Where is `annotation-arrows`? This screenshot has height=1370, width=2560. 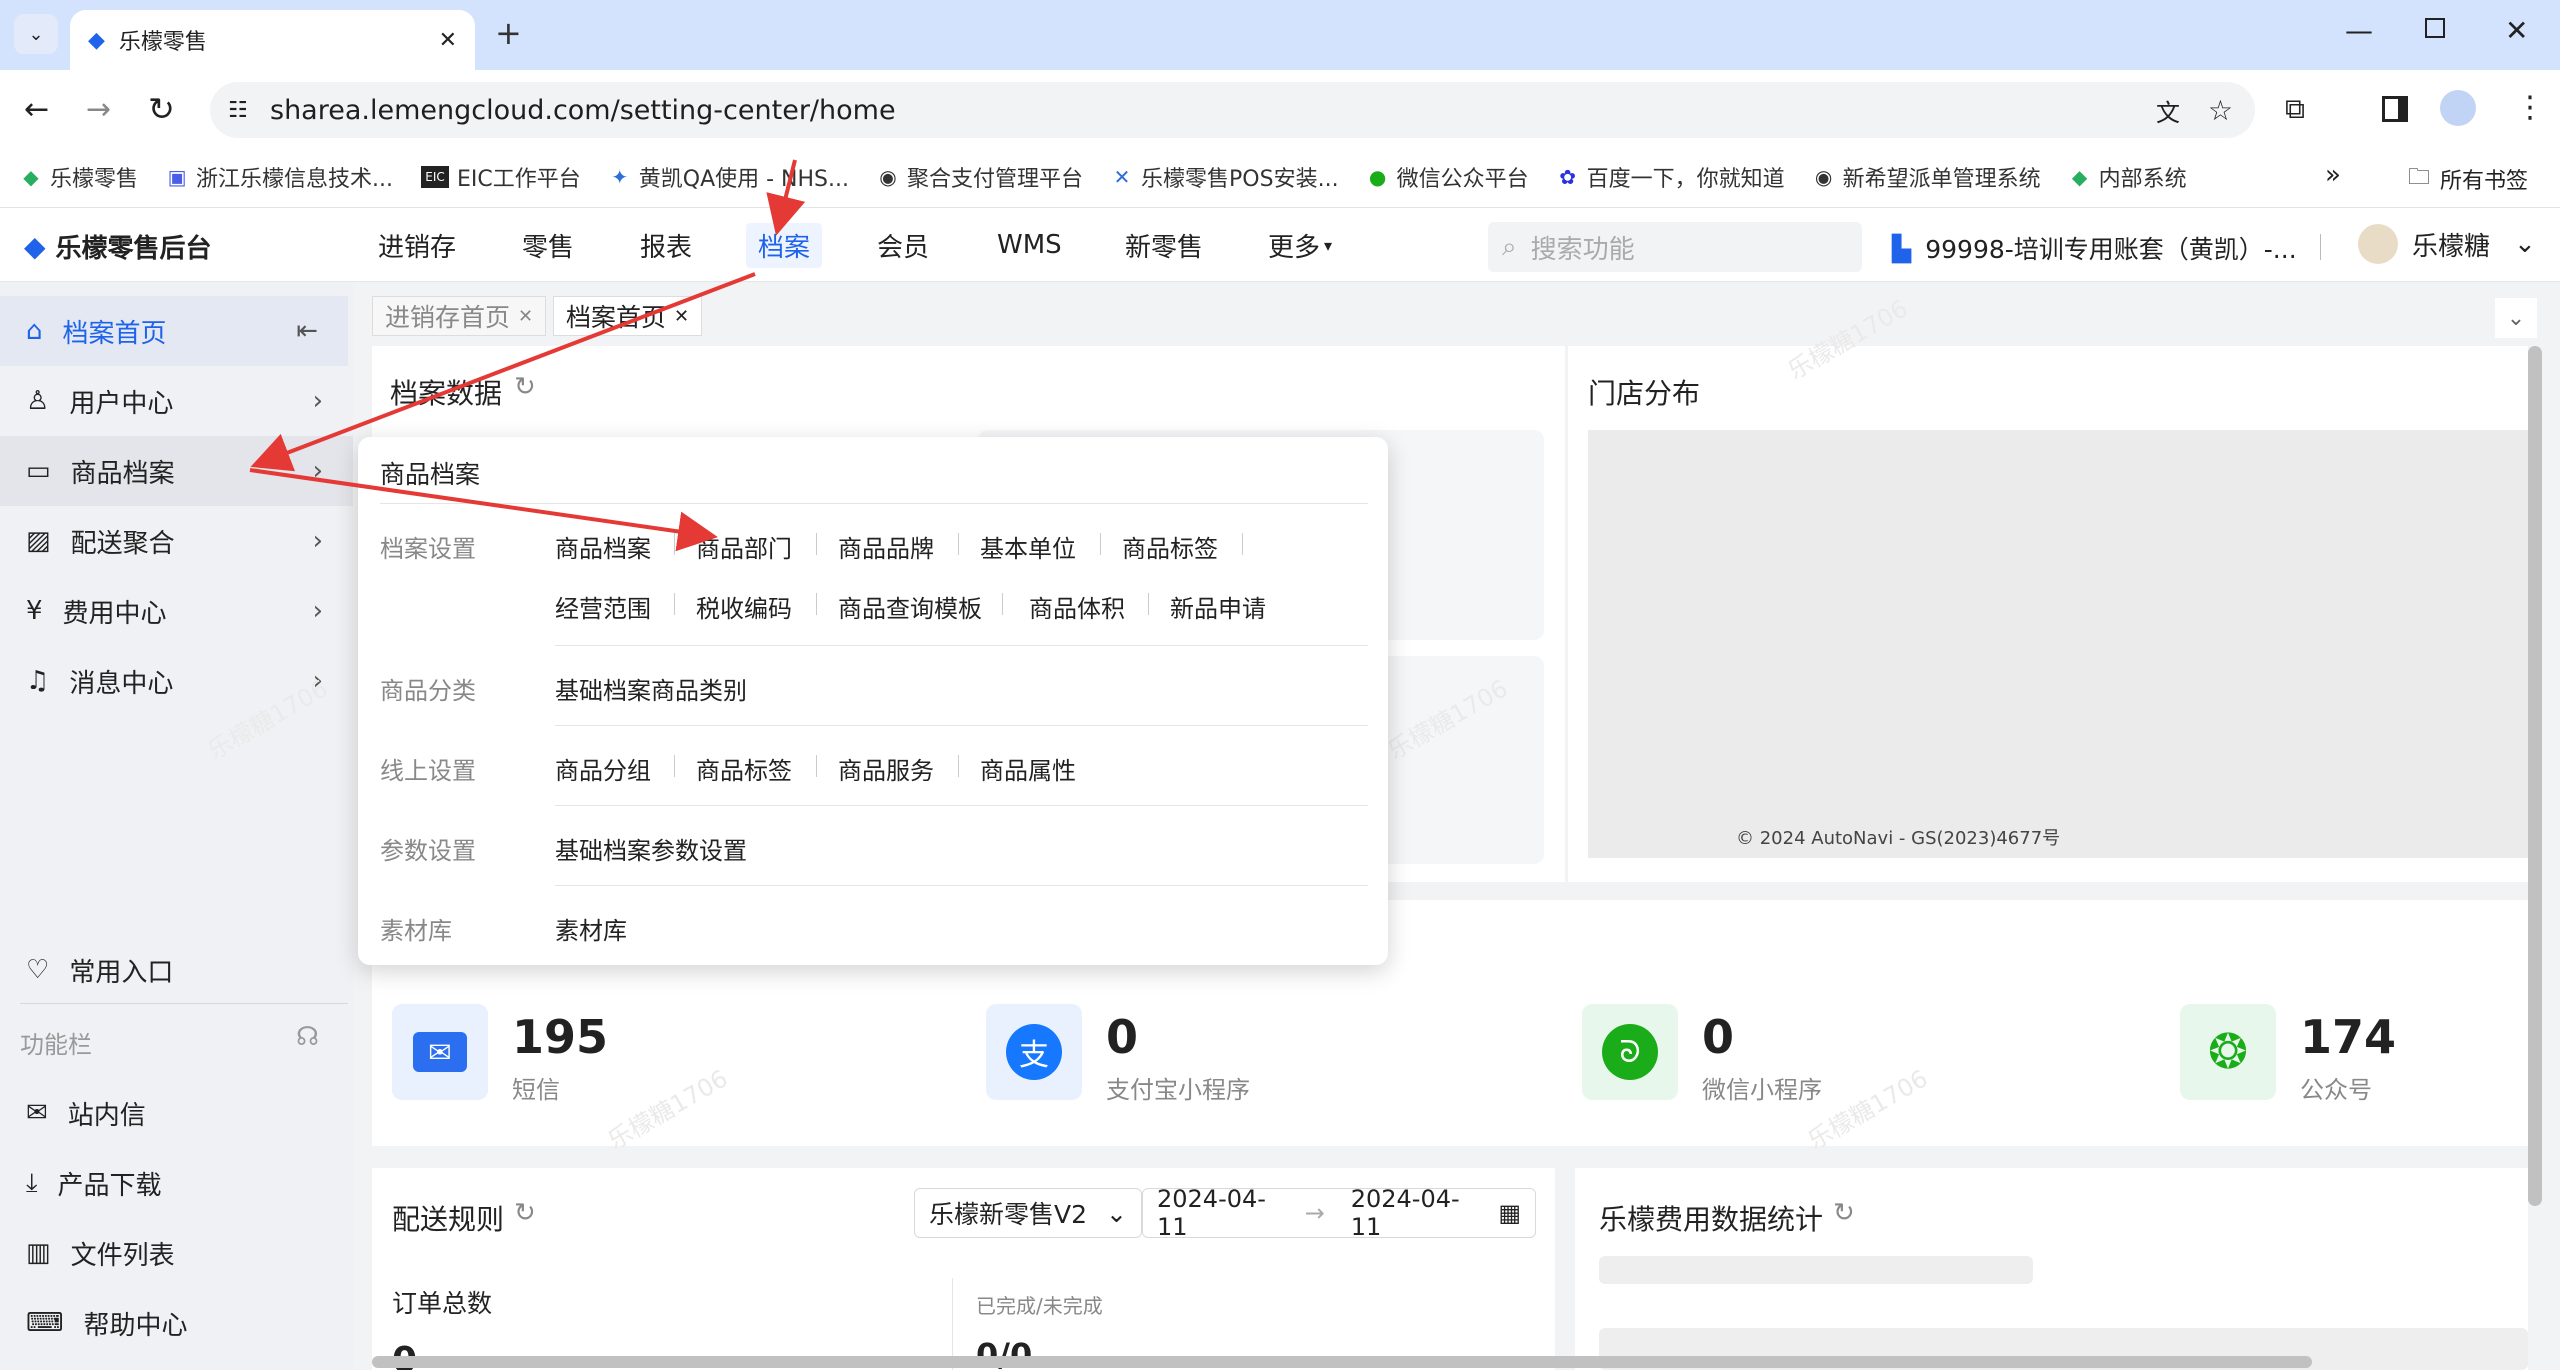 annotation-arrows is located at coordinates (527, 355).